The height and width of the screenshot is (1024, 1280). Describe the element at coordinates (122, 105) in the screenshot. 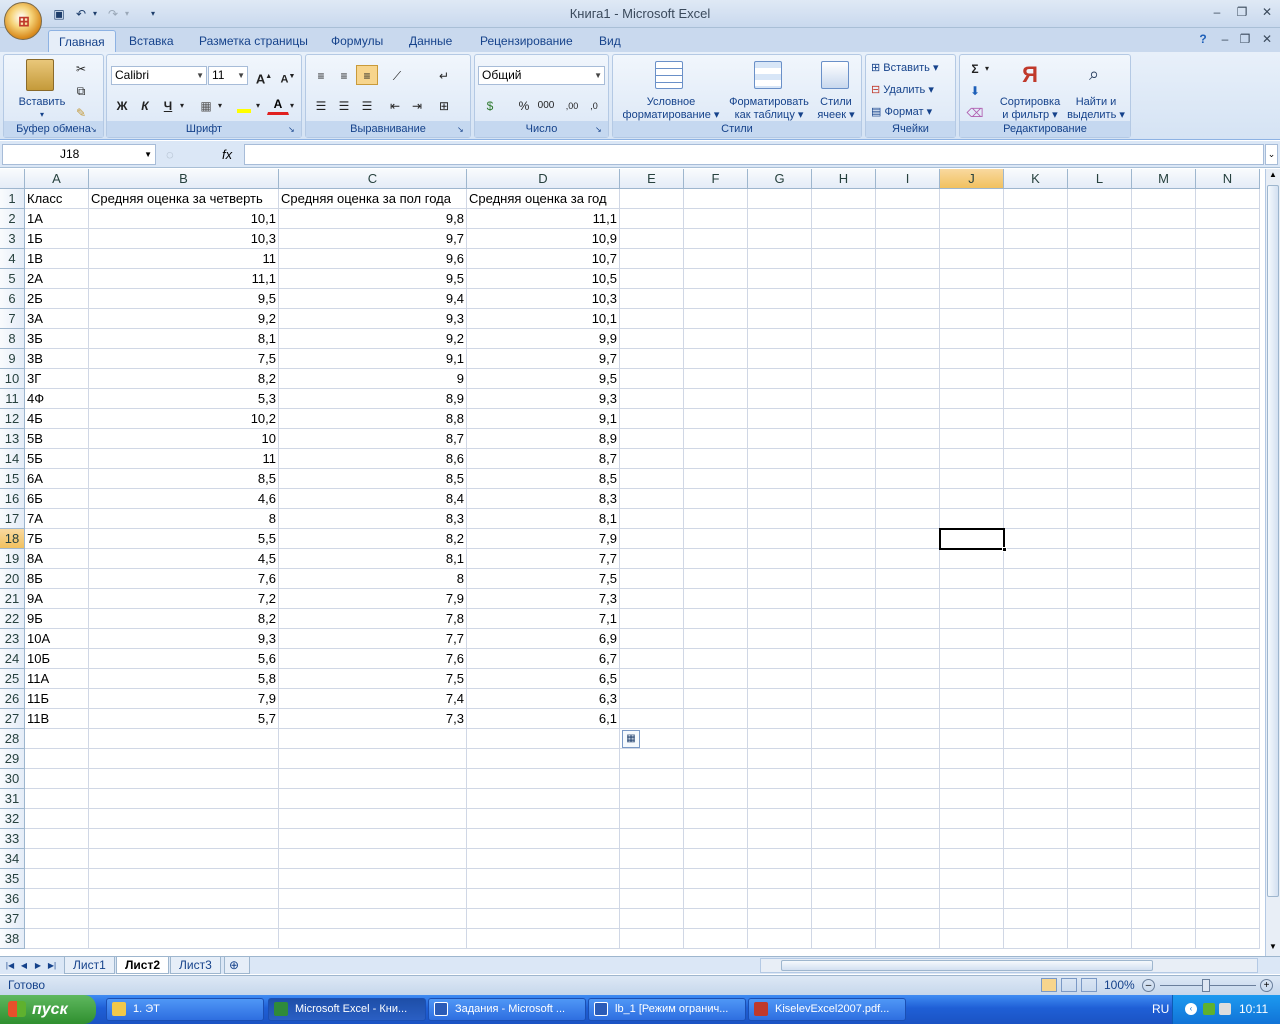

I see `bold-button: Ж` at that location.